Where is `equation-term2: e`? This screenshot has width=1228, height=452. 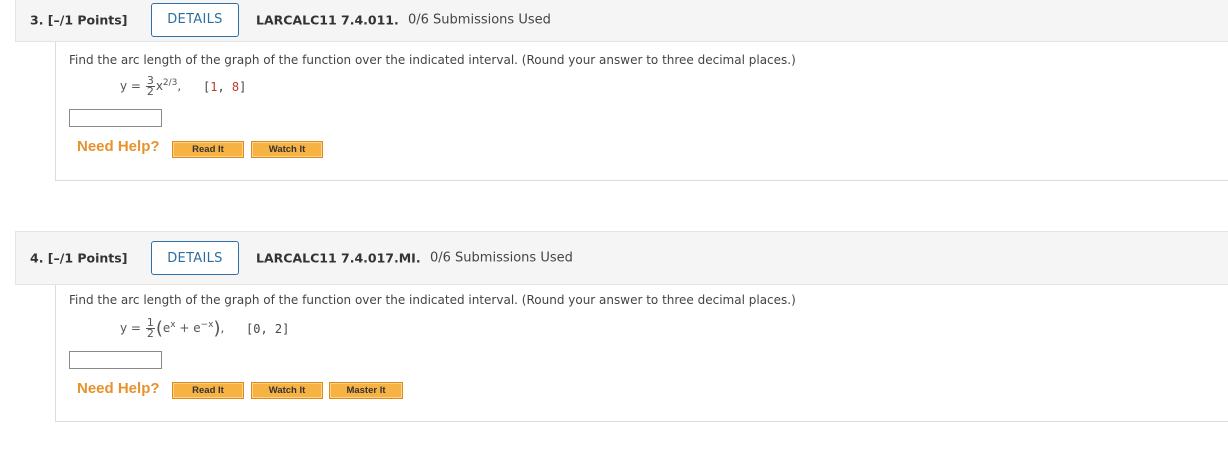 equation-term2: e is located at coordinates (197, 328).